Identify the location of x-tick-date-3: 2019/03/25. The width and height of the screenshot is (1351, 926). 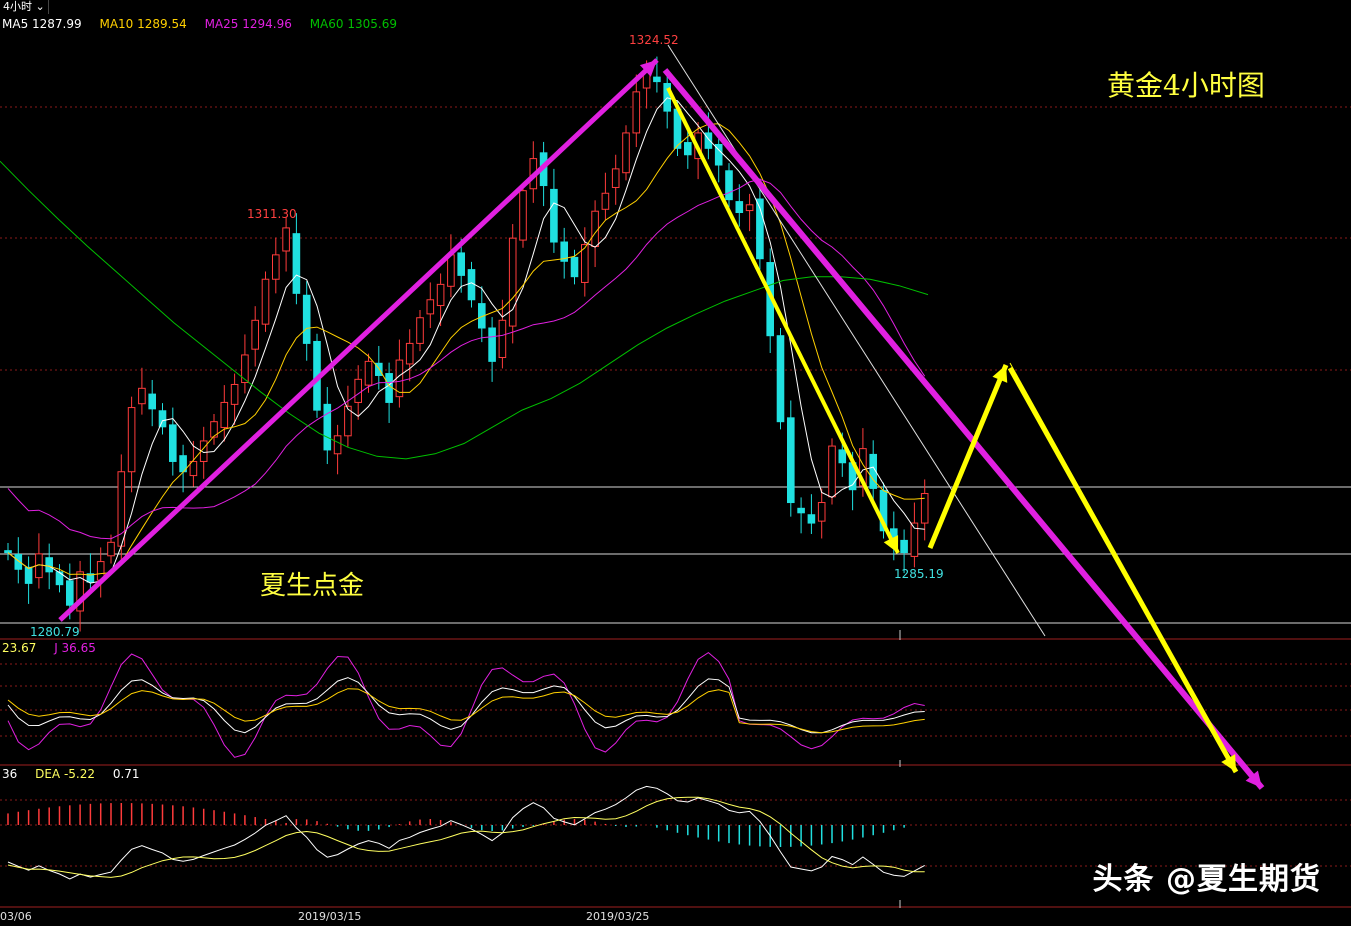
(618, 916).